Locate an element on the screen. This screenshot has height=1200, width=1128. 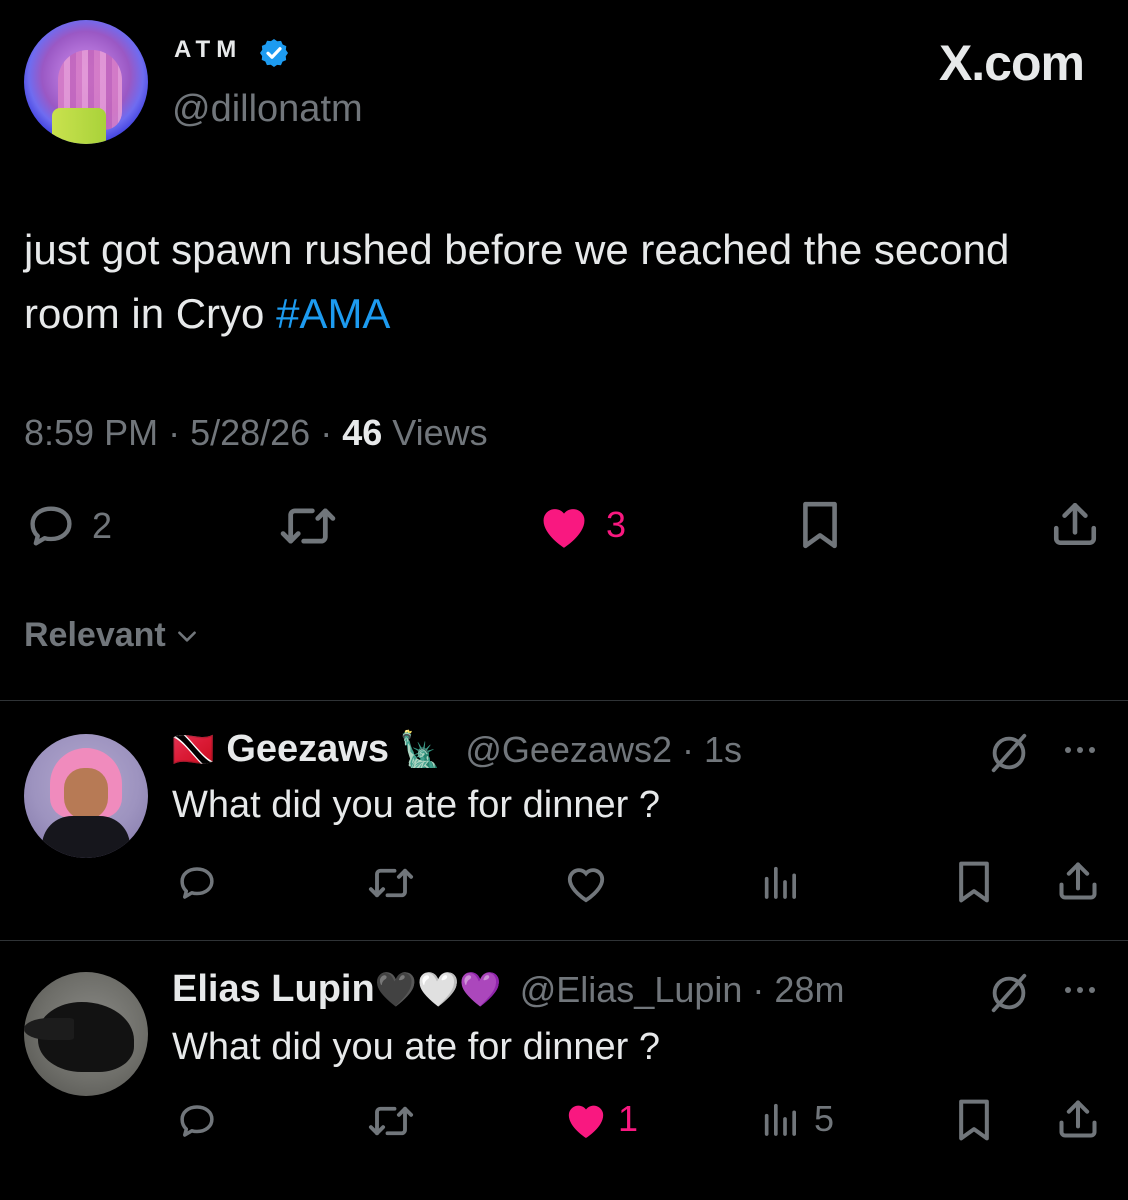
share-button is located at coordinates (1075, 524).